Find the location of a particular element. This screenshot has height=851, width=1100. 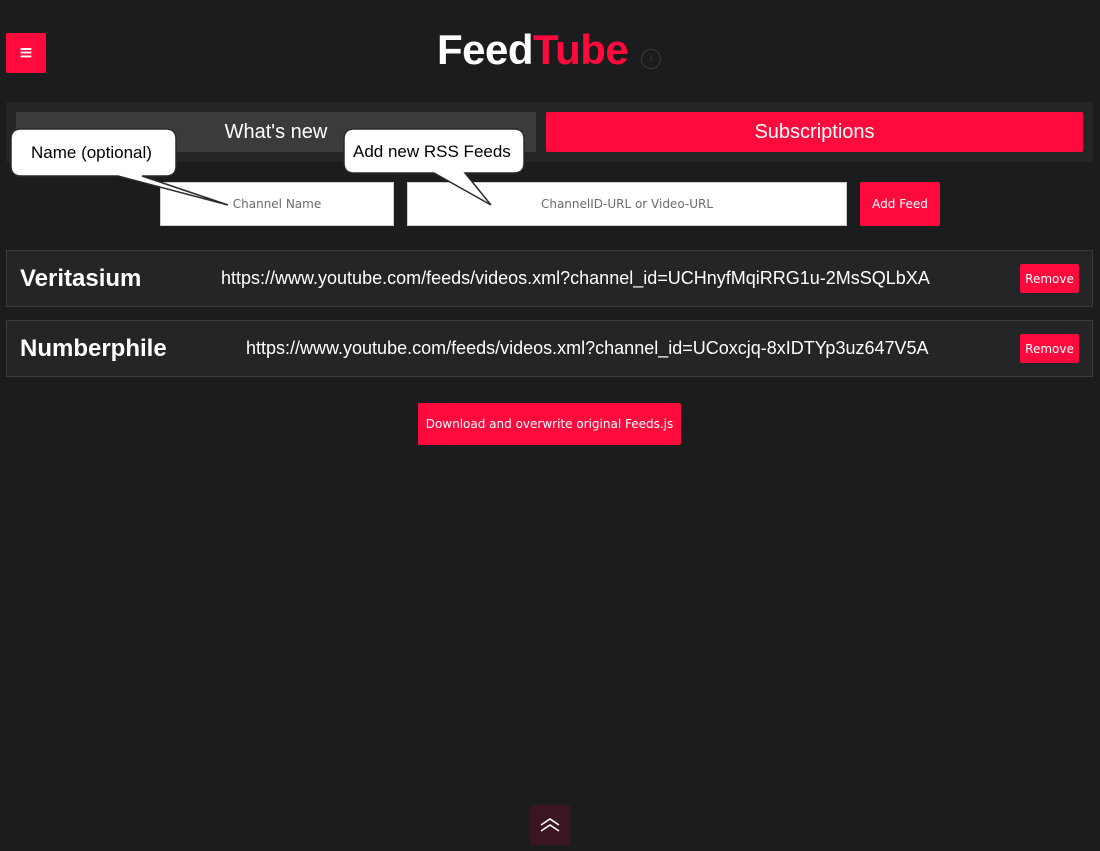

download-feeds-button: Download and overwrite original Feeds.js is located at coordinates (549, 424).